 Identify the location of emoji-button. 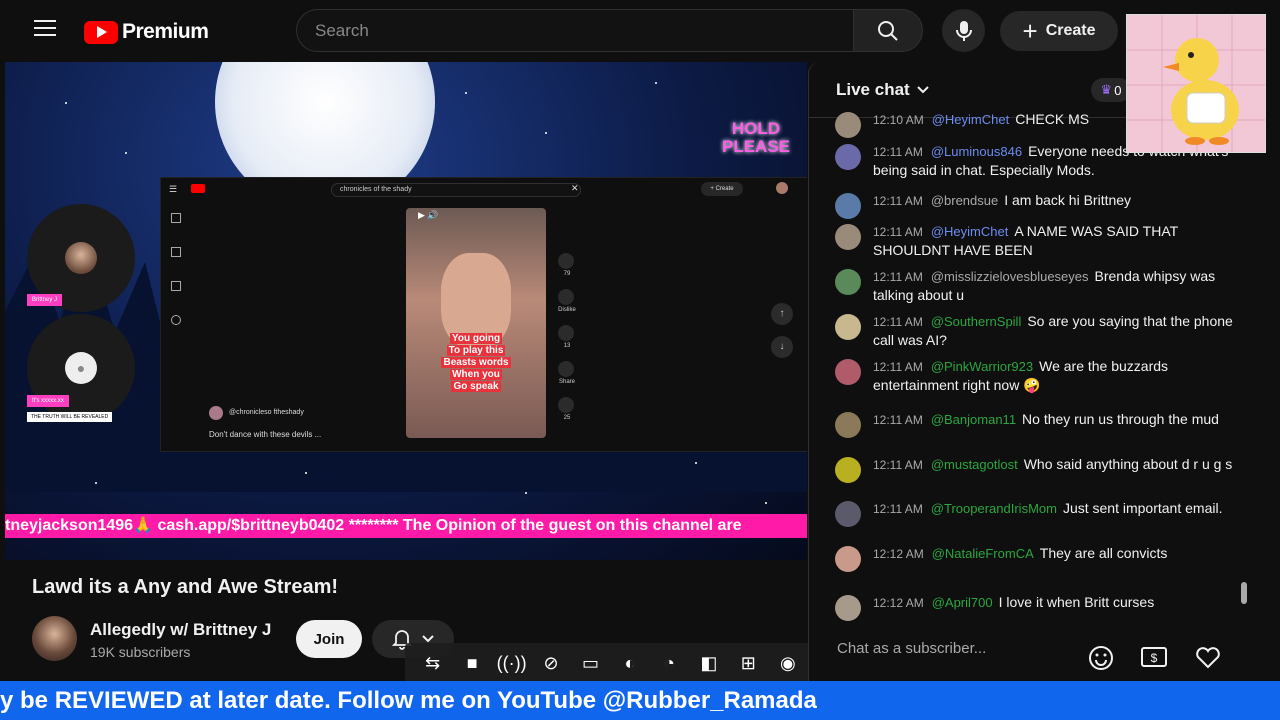
(1101, 658).